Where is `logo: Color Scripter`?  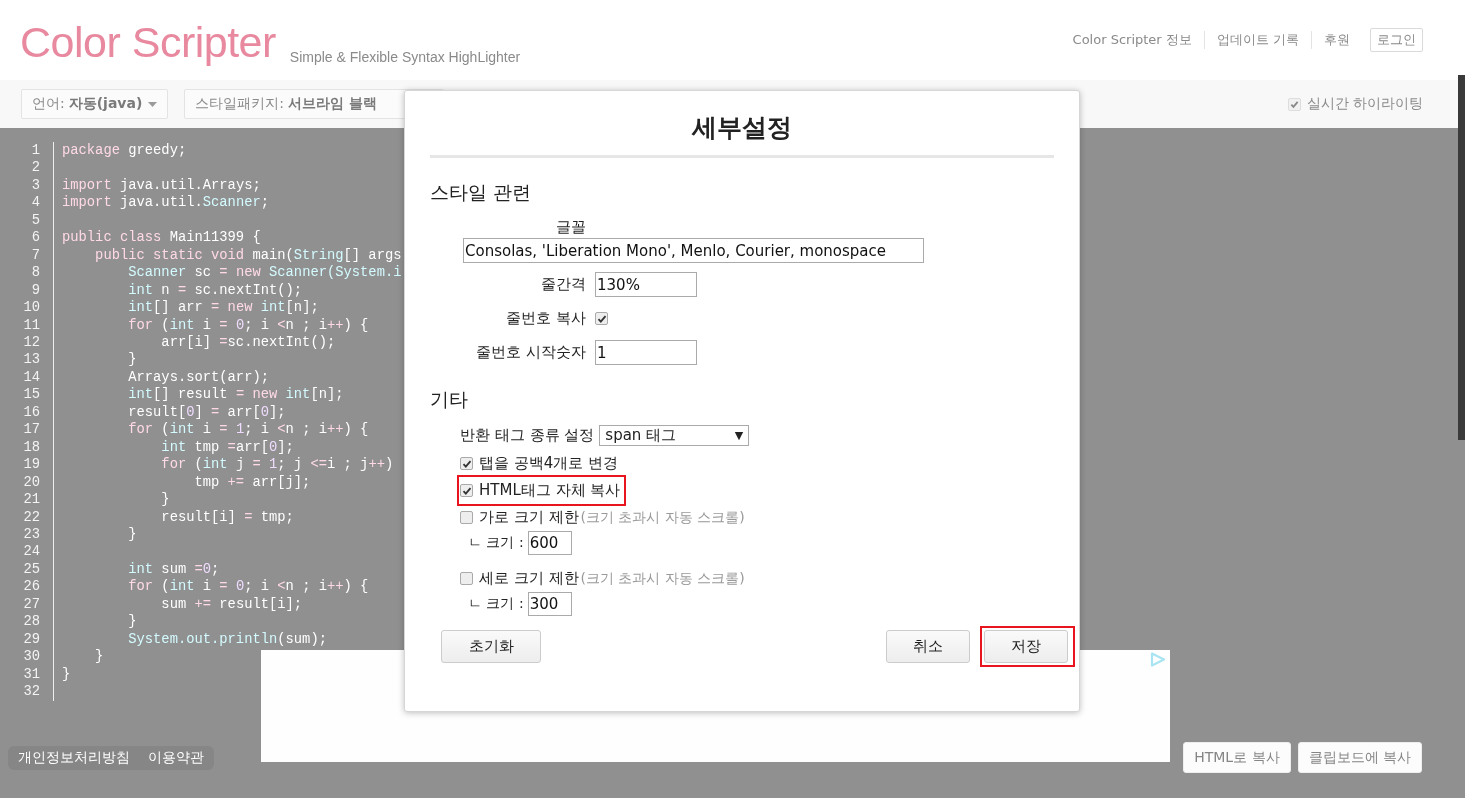 logo: Color Scripter is located at coordinates (148, 42).